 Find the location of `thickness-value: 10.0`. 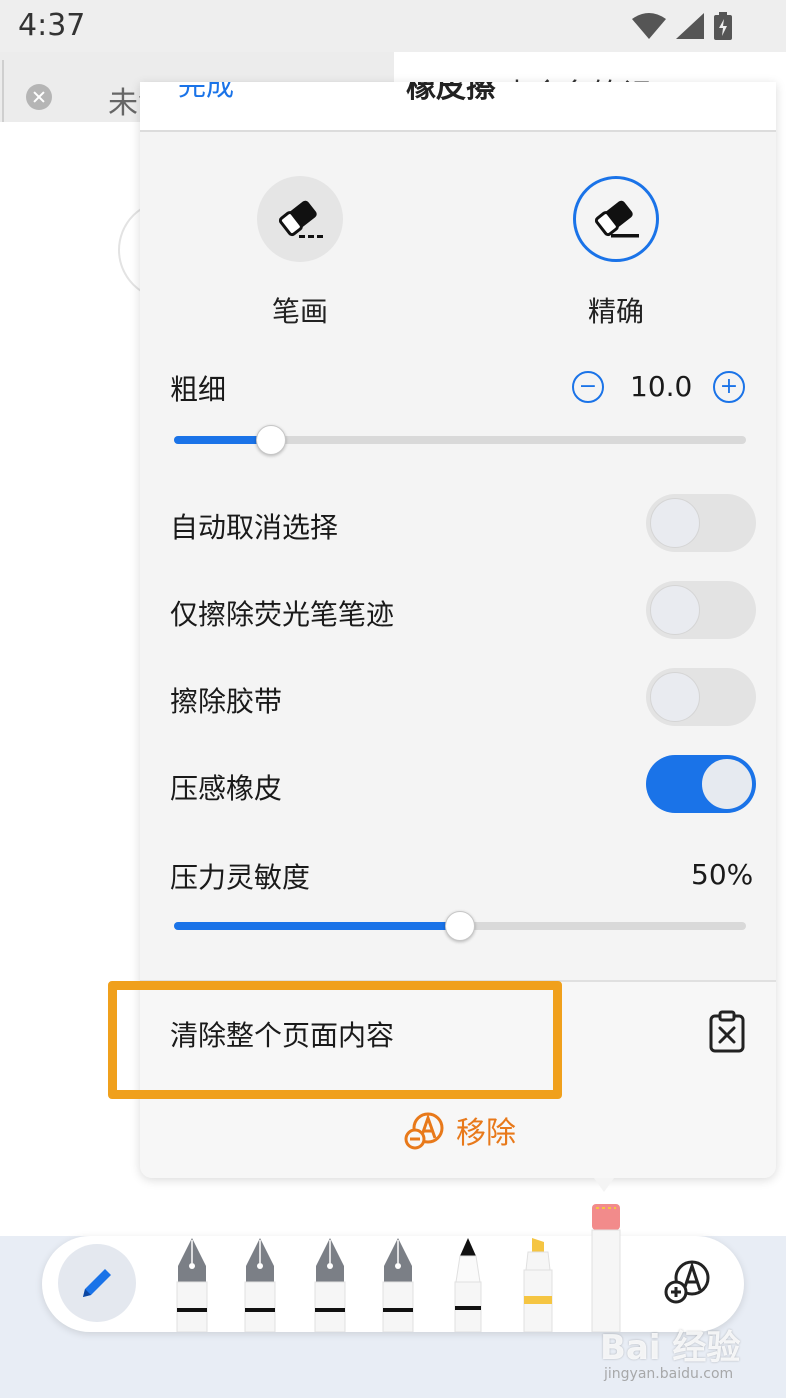

thickness-value: 10.0 is located at coordinates (661, 386).